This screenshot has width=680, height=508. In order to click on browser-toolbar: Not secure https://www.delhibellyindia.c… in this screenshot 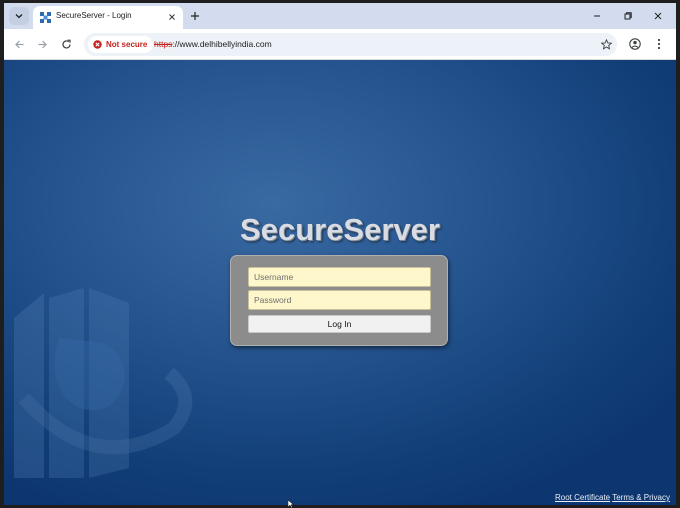, I will do `click(340, 44)`.